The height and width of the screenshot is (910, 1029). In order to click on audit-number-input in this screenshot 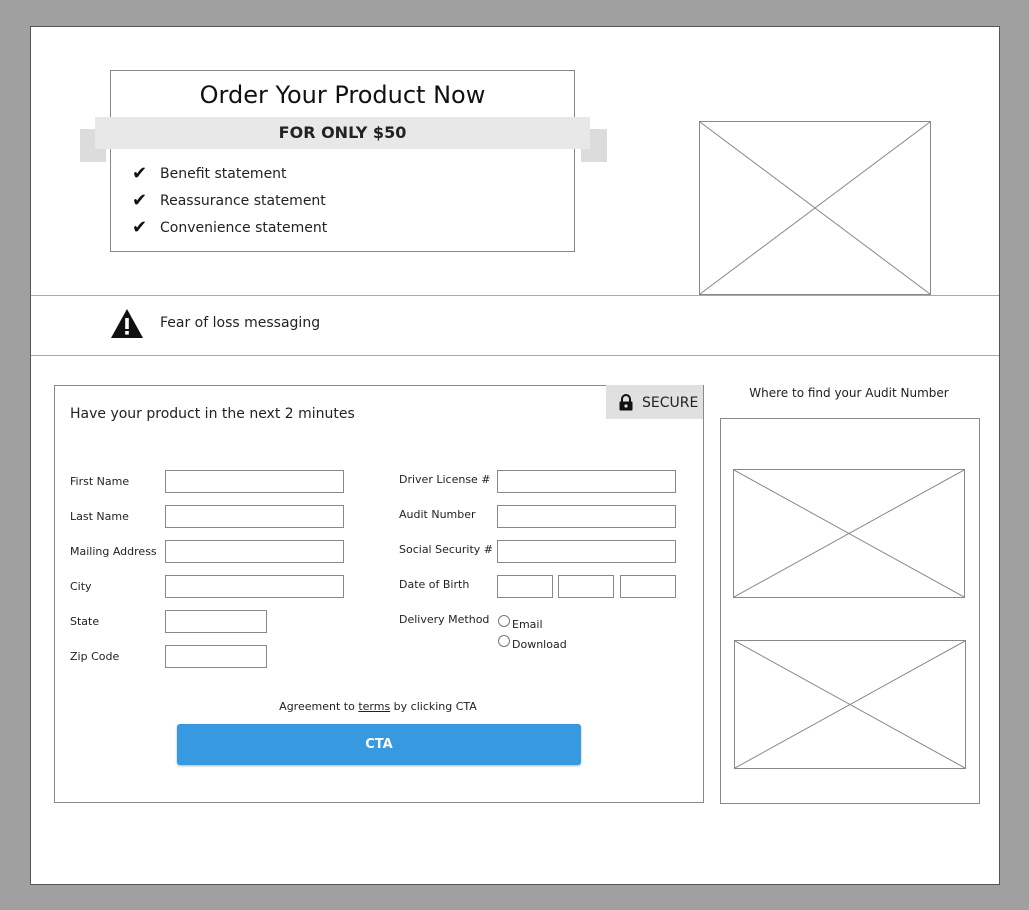, I will do `click(586, 516)`.